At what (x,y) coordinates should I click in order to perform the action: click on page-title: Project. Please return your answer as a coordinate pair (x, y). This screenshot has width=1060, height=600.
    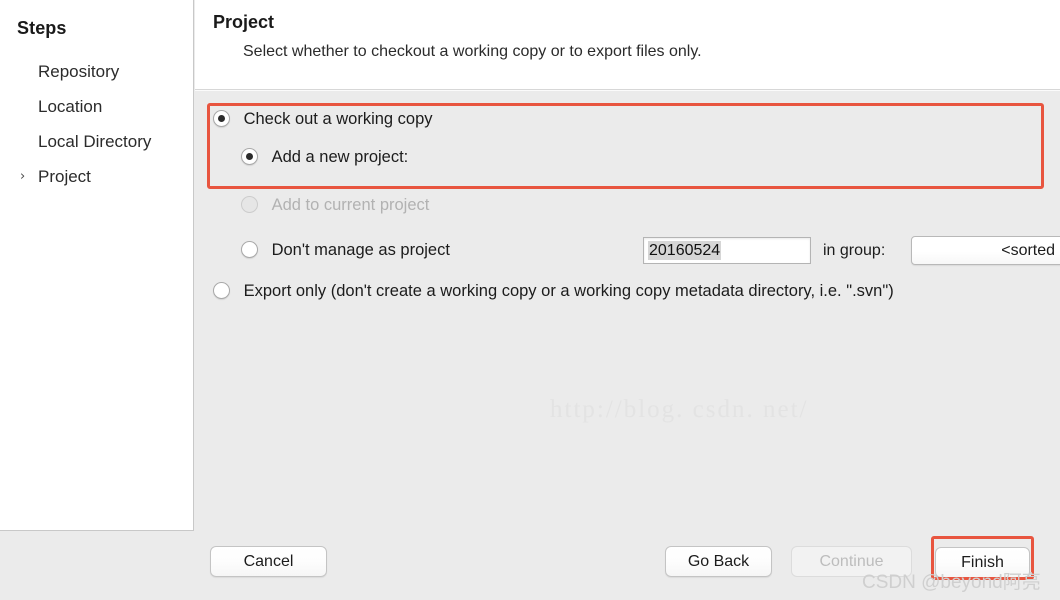
    Looking at the image, I should click on (244, 22).